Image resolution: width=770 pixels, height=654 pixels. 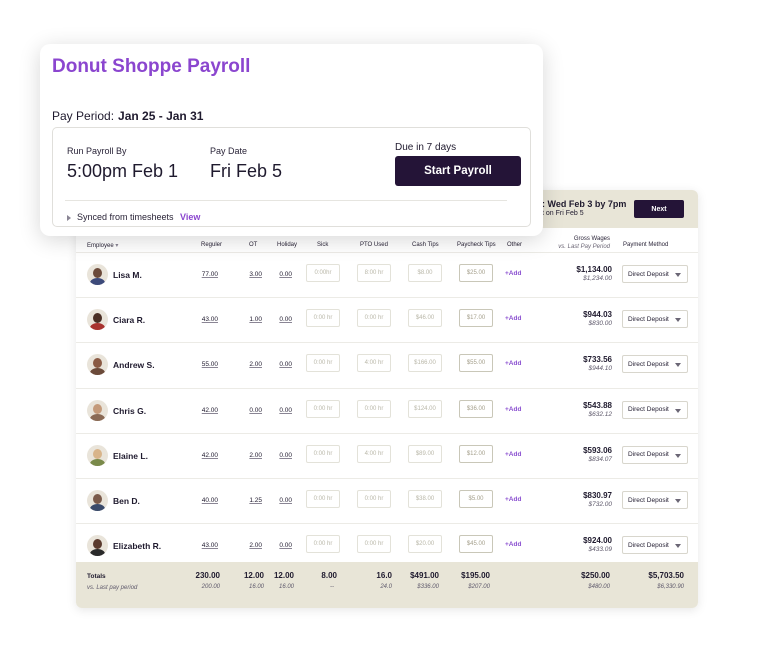 I want to click on view-timesheets-link: View, so click(x=190, y=217).